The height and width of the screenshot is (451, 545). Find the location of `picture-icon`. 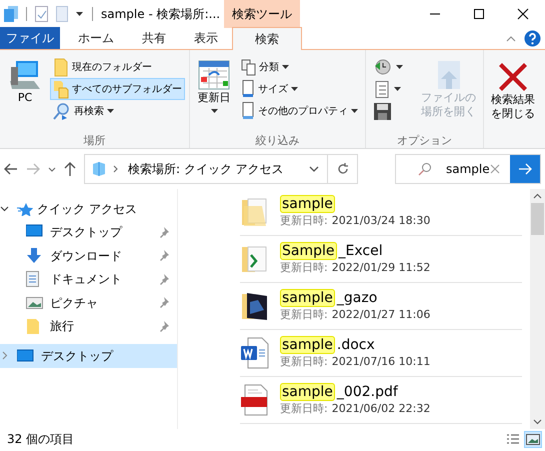

picture-icon is located at coordinates (35, 302).